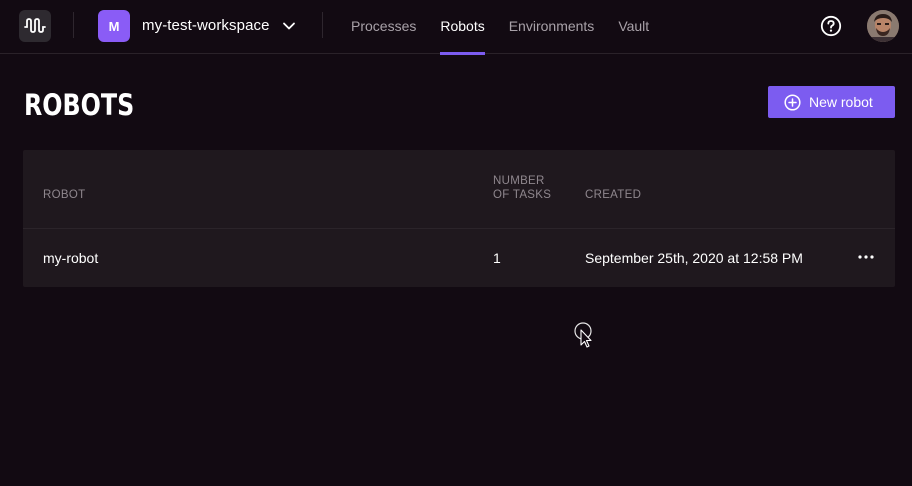  Describe the element at coordinates (35, 26) in the screenshot. I see `app-logo-icon` at that location.